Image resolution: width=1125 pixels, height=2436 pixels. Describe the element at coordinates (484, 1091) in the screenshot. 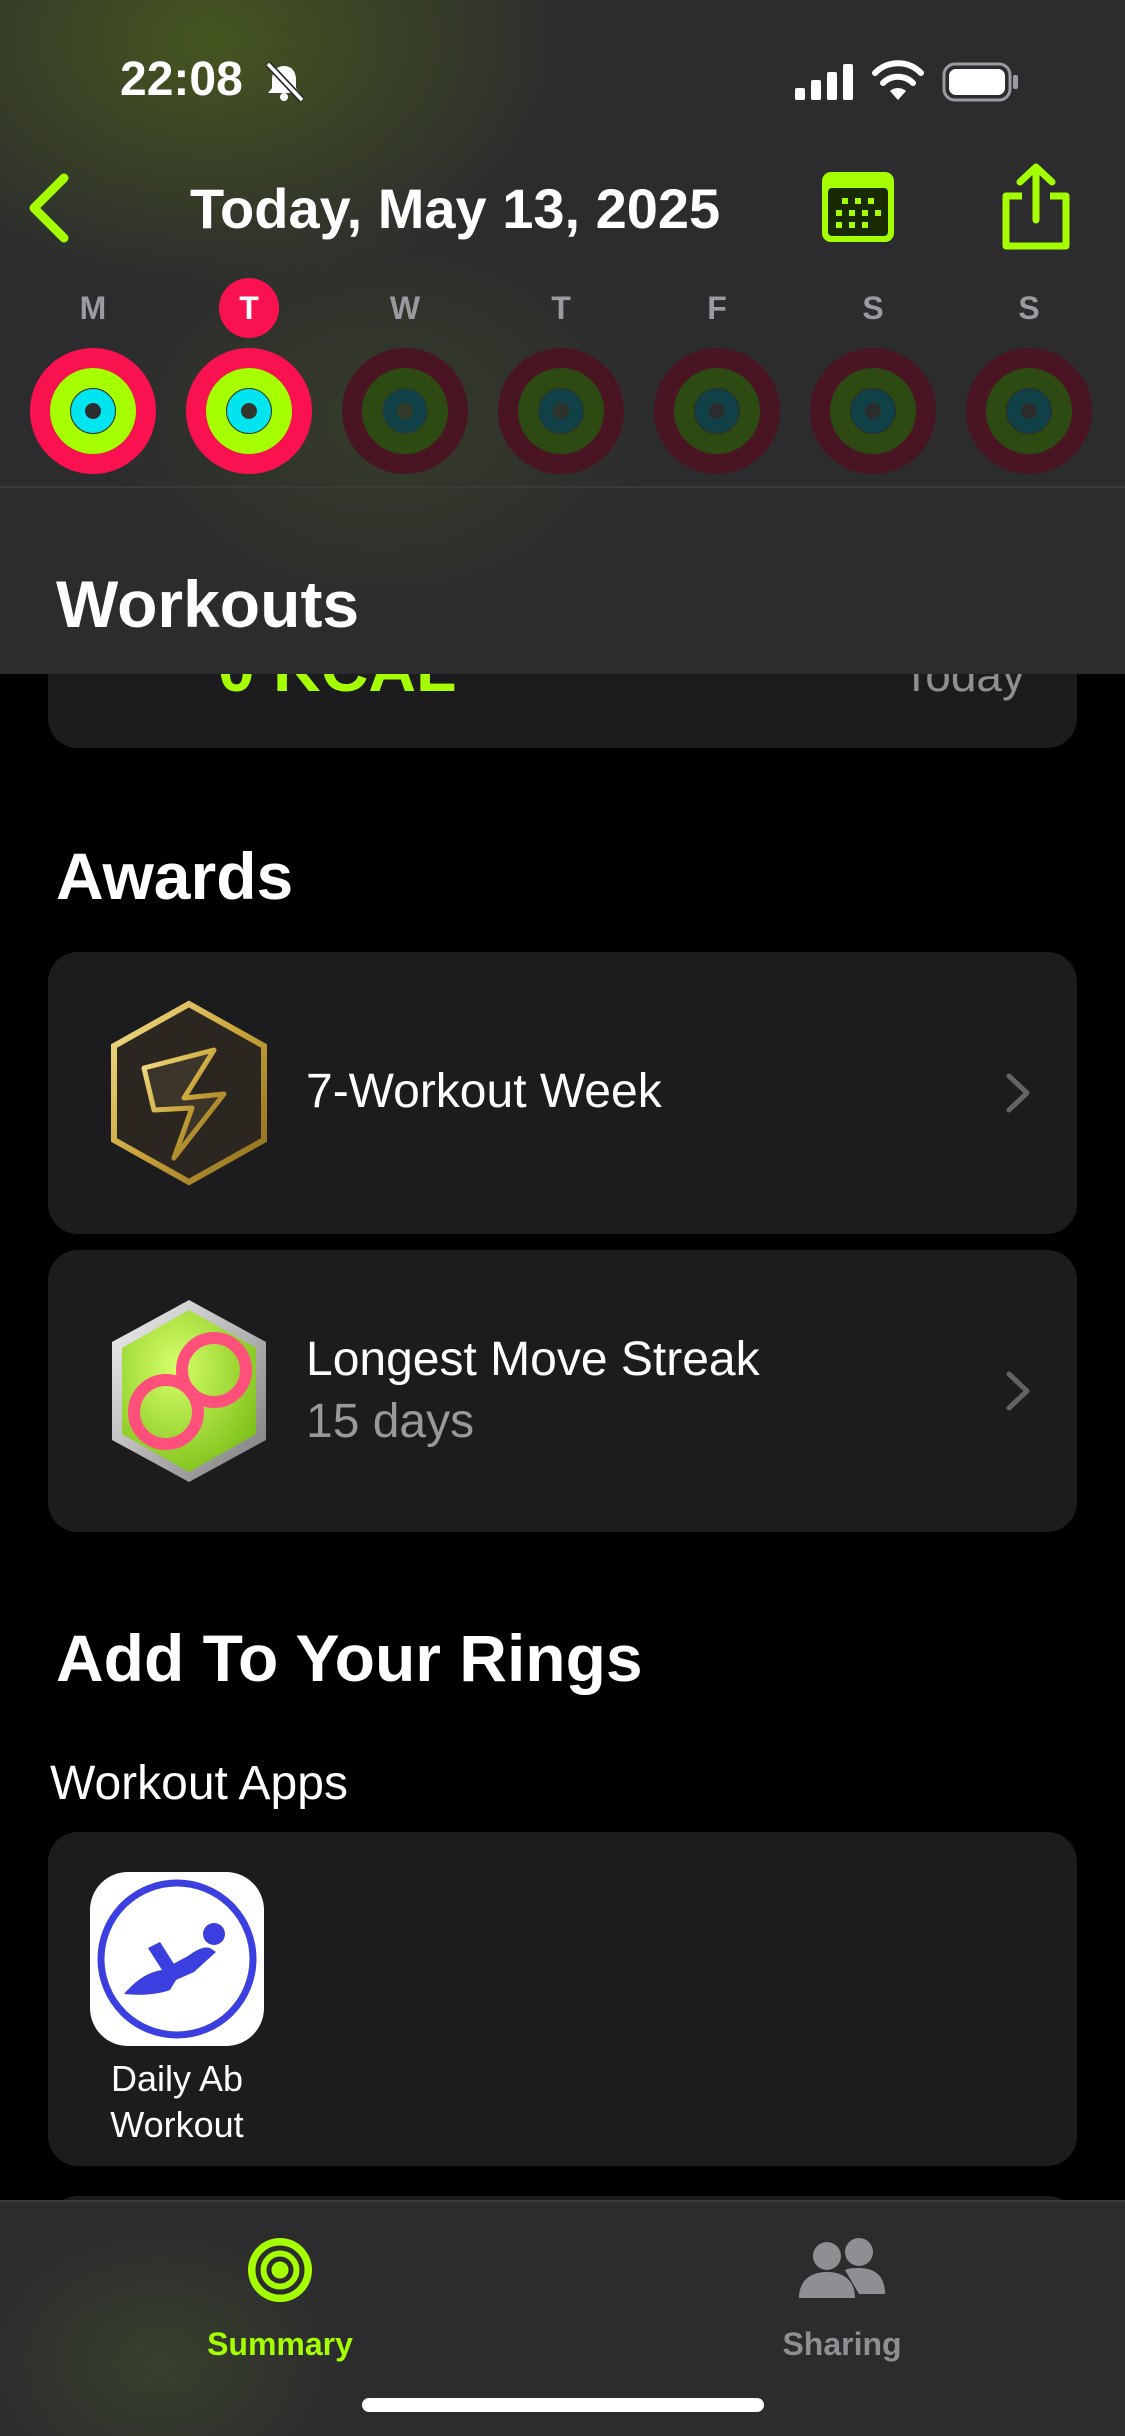

I see `award-title: 7-Workout Week` at that location.